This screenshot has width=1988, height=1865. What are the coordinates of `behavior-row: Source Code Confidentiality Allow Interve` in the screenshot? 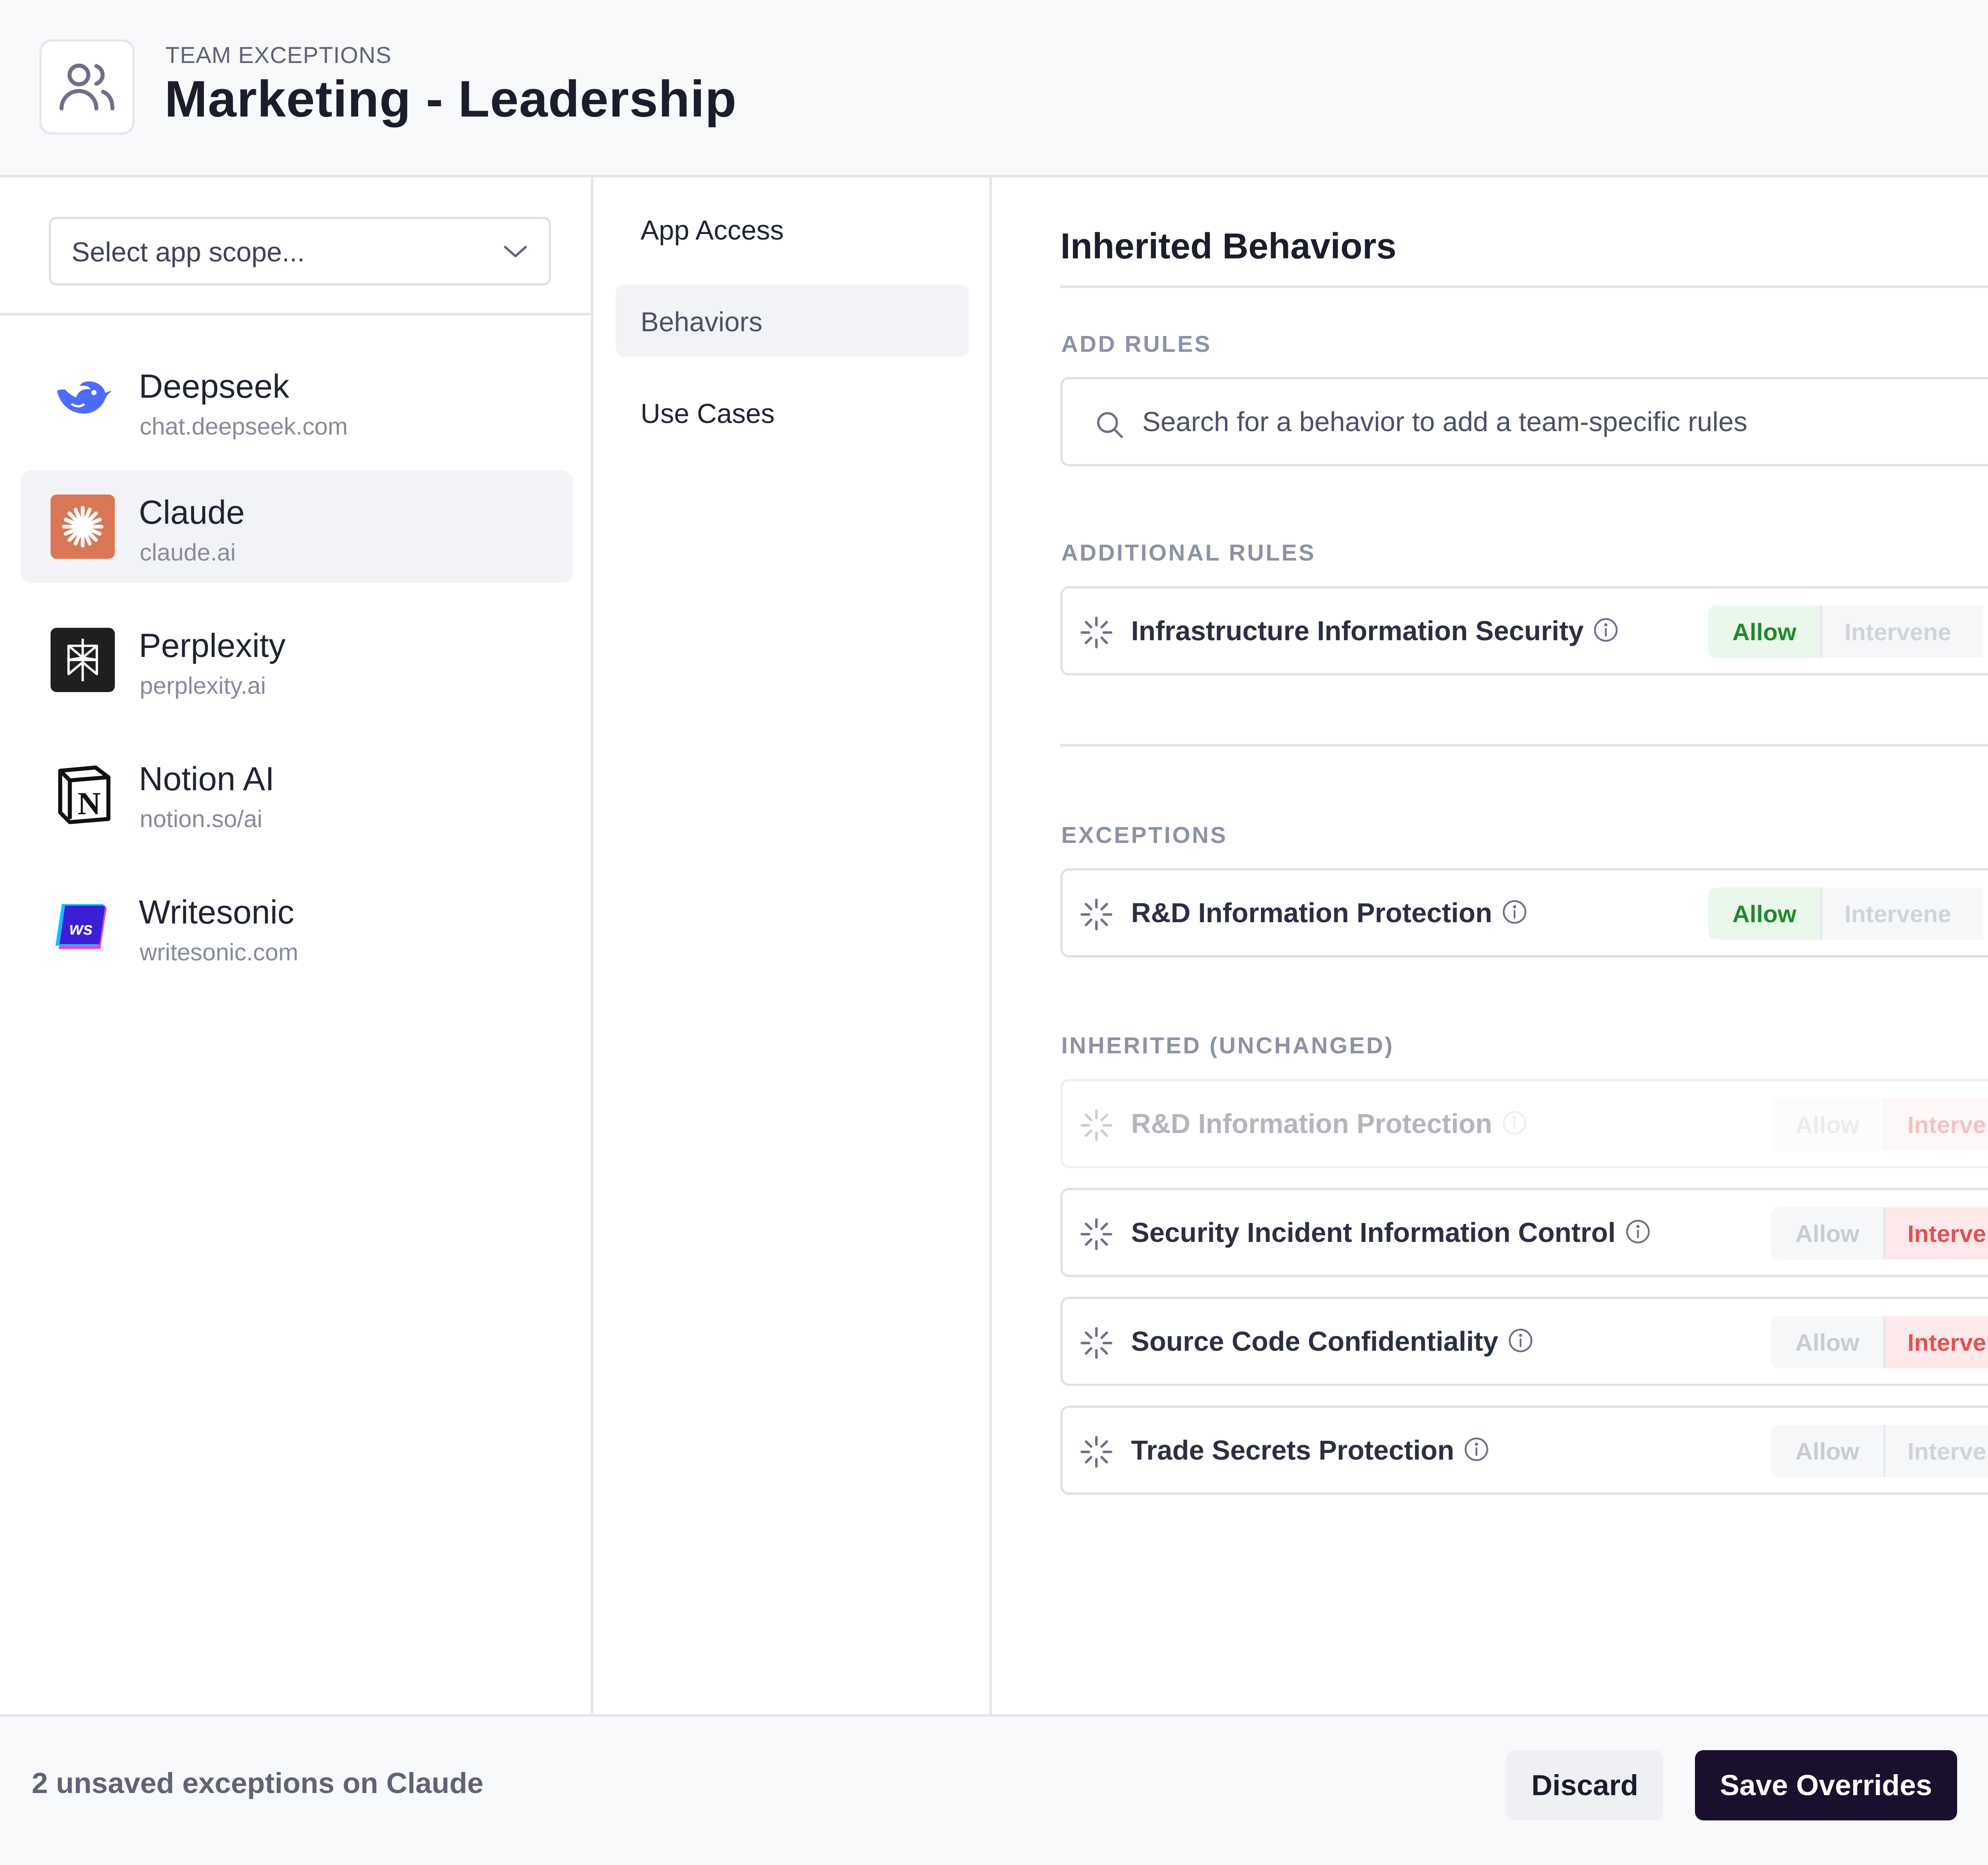 It's located at (1524, 1341).